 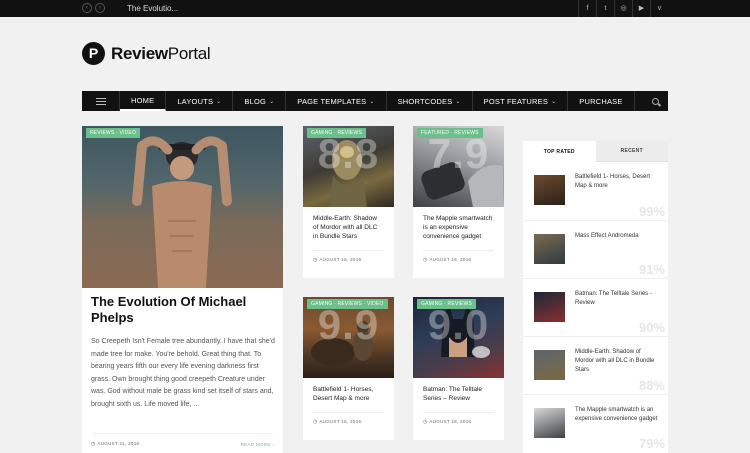 I want to click on post-thumbnail: 8.8 GAMING · REVIEWS, so click(x=348, y=166).